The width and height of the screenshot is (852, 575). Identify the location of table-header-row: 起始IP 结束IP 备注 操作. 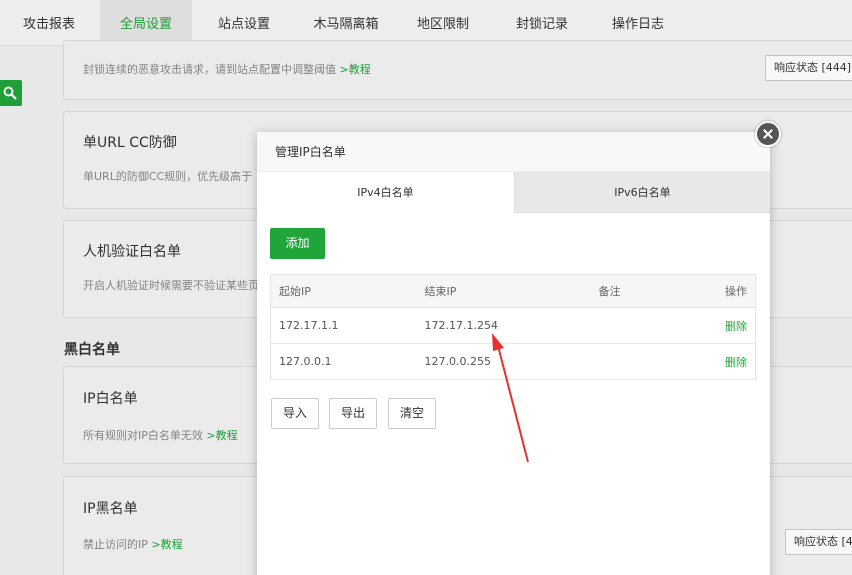
(513, 291).